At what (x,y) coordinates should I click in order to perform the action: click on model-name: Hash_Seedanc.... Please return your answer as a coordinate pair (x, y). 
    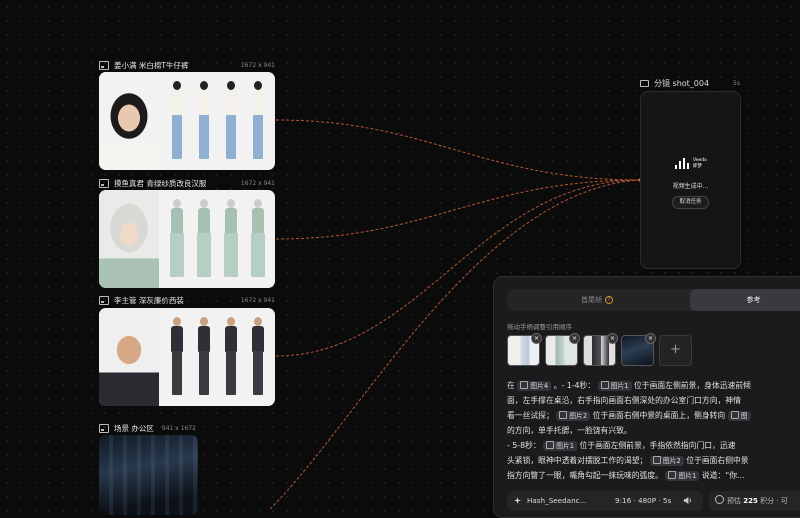
    Looking at the image, I should click on (557, 500).